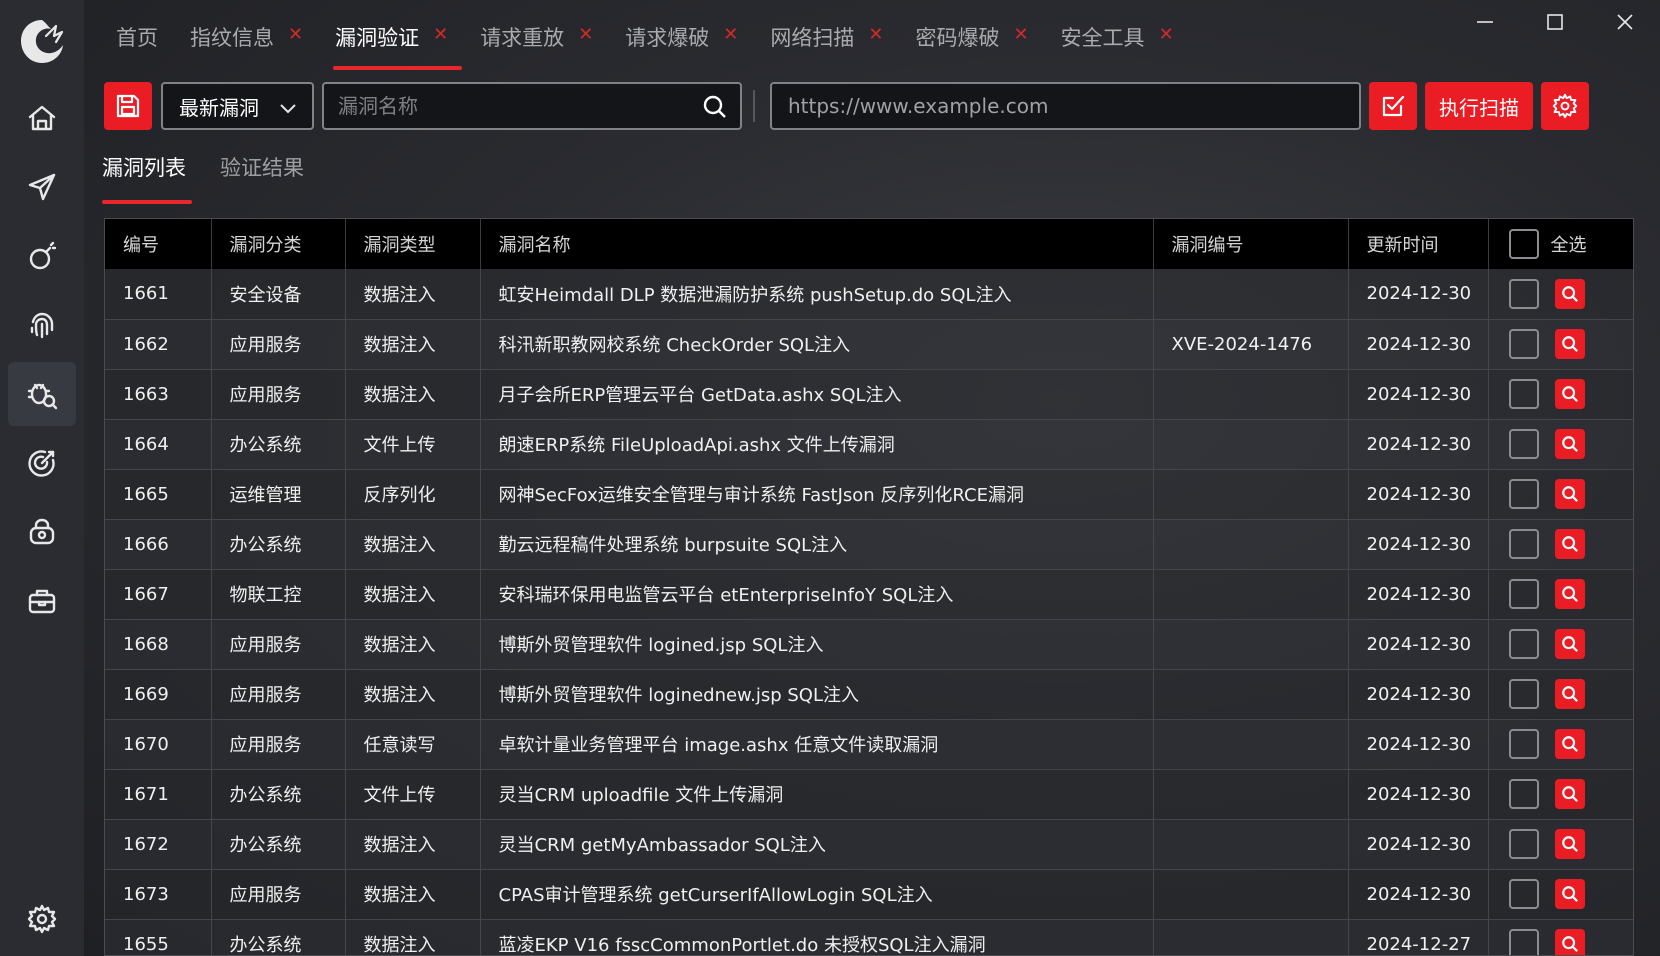  I want to click on column-header-category: 漏洞分类, so click(278, 244).